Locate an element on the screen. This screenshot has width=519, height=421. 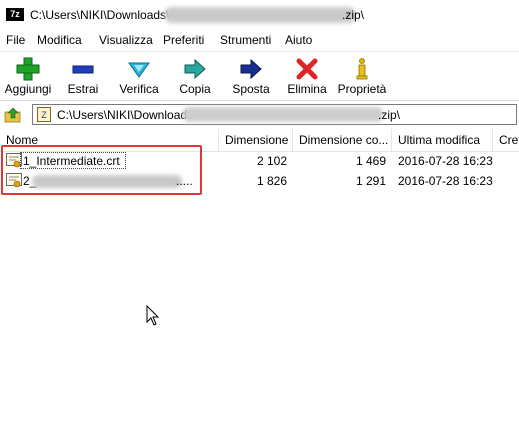
column-modified: Ultima modifica is located at coordinates (442, 140).